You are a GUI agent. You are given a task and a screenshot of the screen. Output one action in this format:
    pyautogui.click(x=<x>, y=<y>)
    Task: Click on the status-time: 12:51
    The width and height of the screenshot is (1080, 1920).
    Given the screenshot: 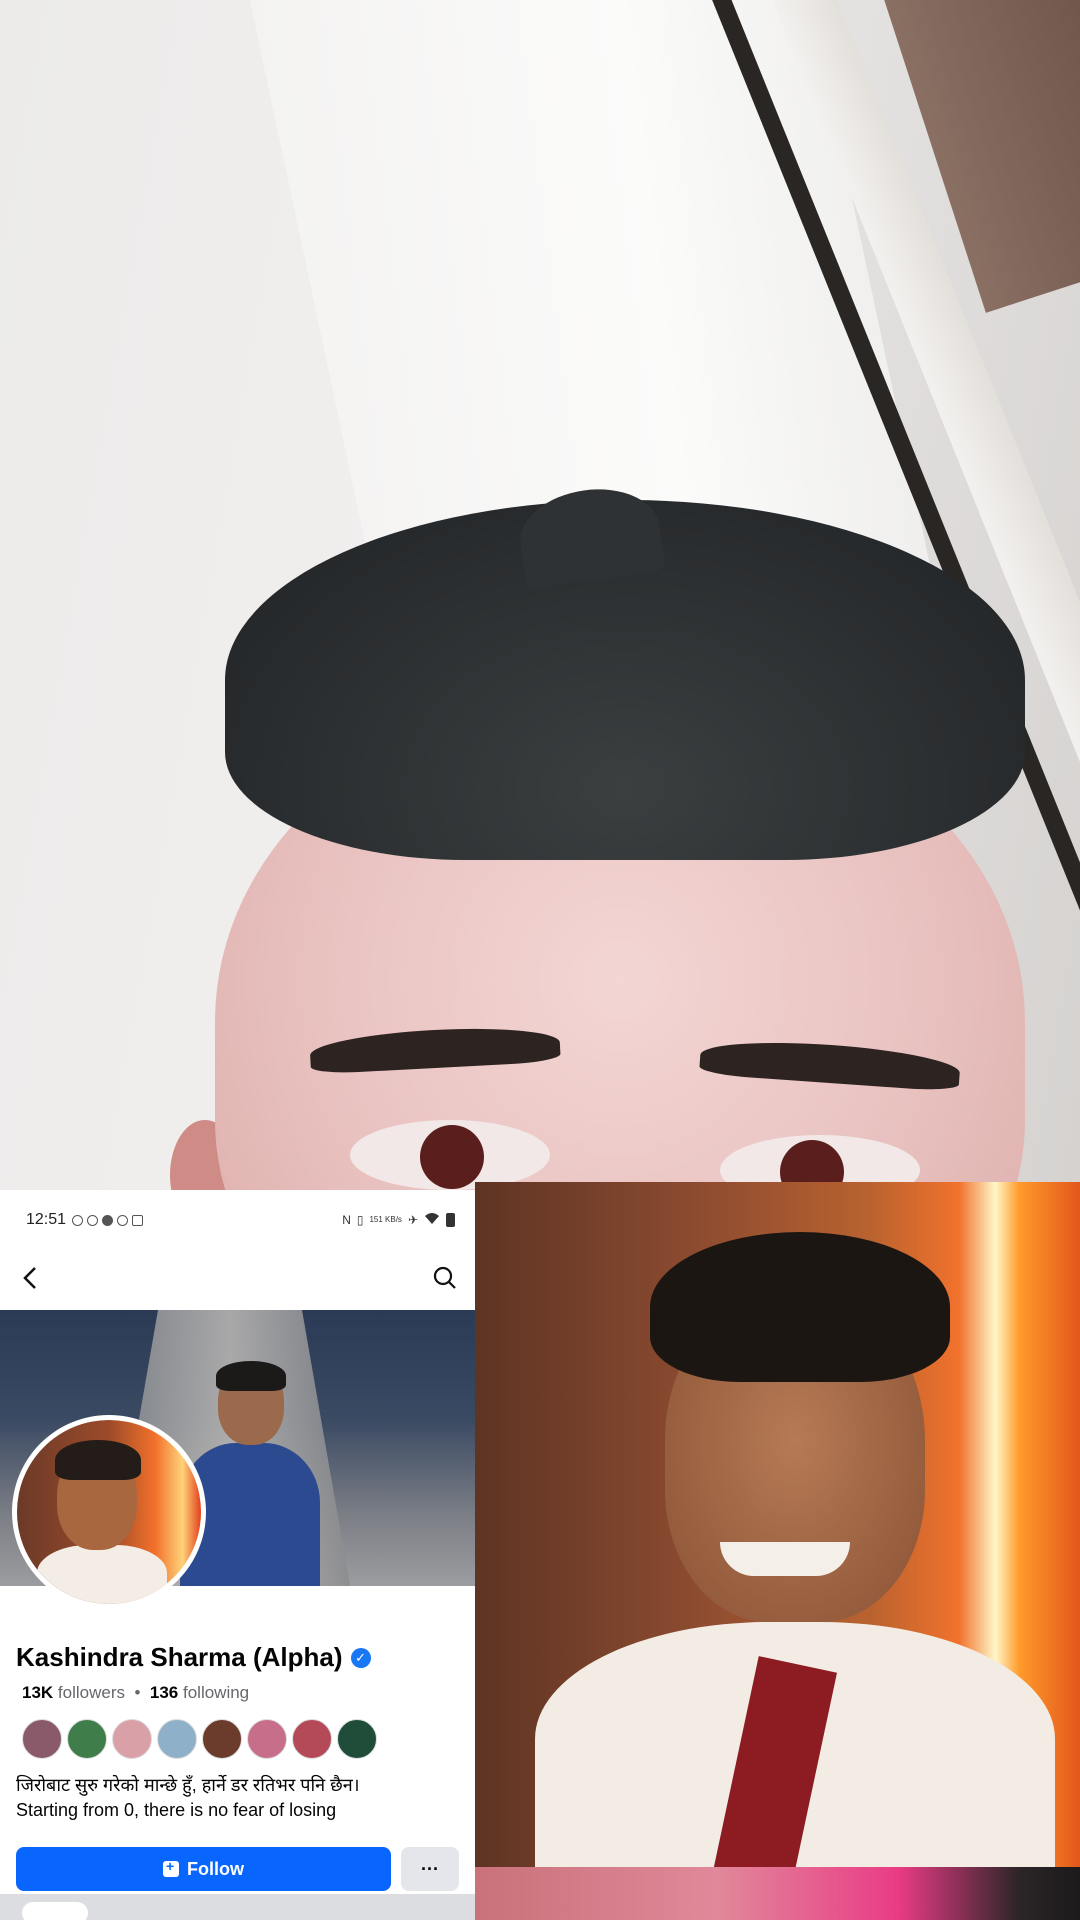 What is the action you would take?
    pyautogui.click(x=46, y=1219)
    